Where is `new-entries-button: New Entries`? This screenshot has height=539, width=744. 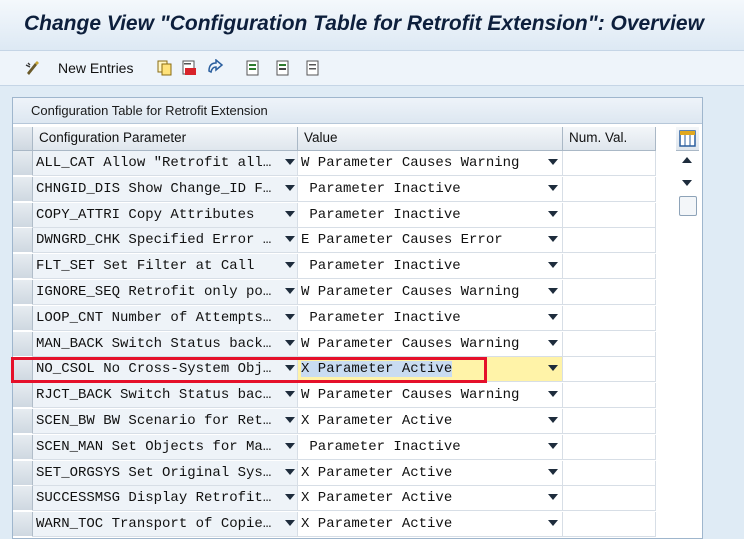 new-entries-button: New Entries is located at coordinates (95, 68).